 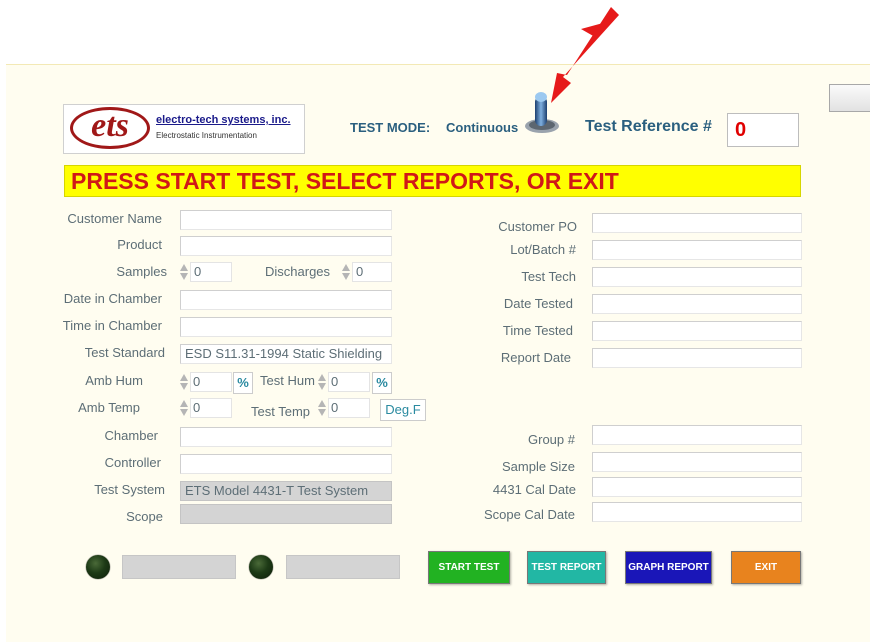 I want to click on sample-size-label: Sample Size, so click(x=538, y=466).